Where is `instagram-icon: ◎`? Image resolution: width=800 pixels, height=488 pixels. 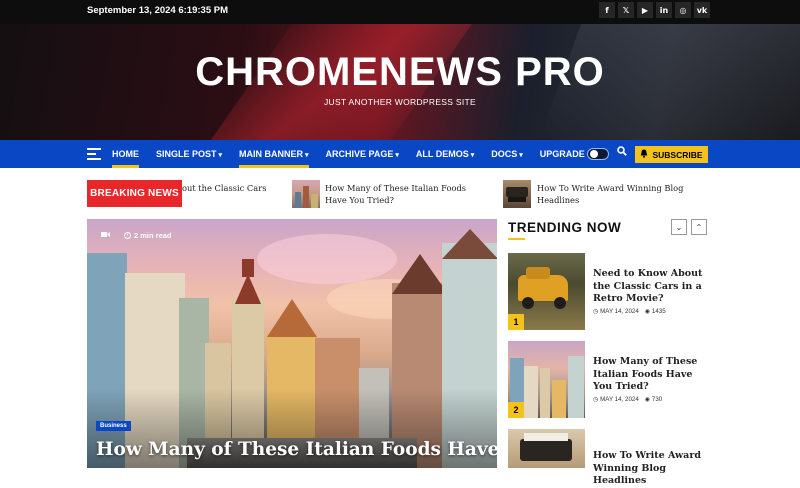 instagram-icon: ◎ is located at coordinates (683, 10).